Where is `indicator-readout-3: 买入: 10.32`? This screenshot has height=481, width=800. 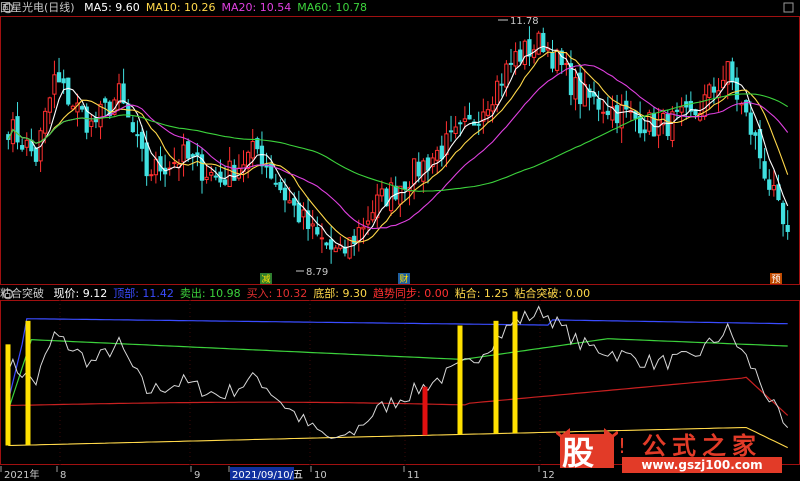
indicator-readout-3: 买入: 10.32 is located at coordinates (277, 293).